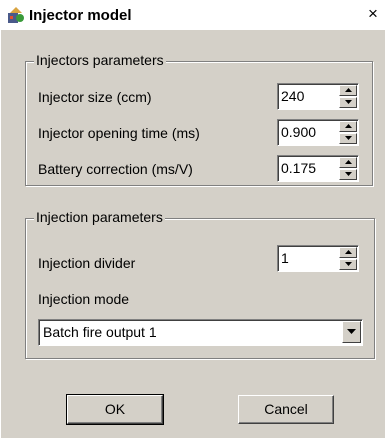 Image resolution: width=385 pixels, height=438 pixels. I want to click on battery-correction-down-button, so click(348, 174).